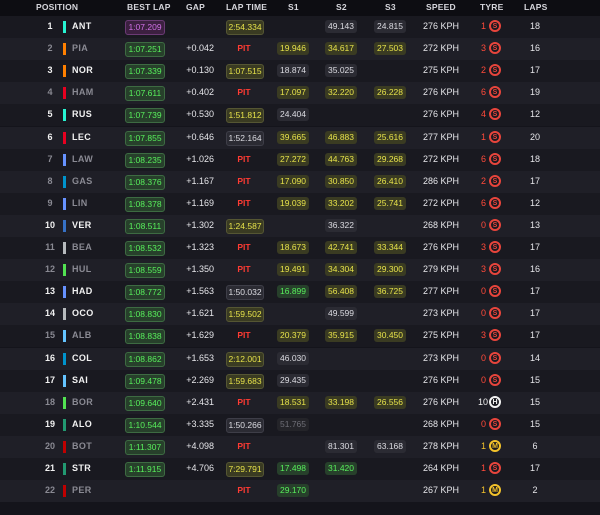 The image size is (600, 515). I want to click on speed-value: 286 KPH, so click(441, 180).